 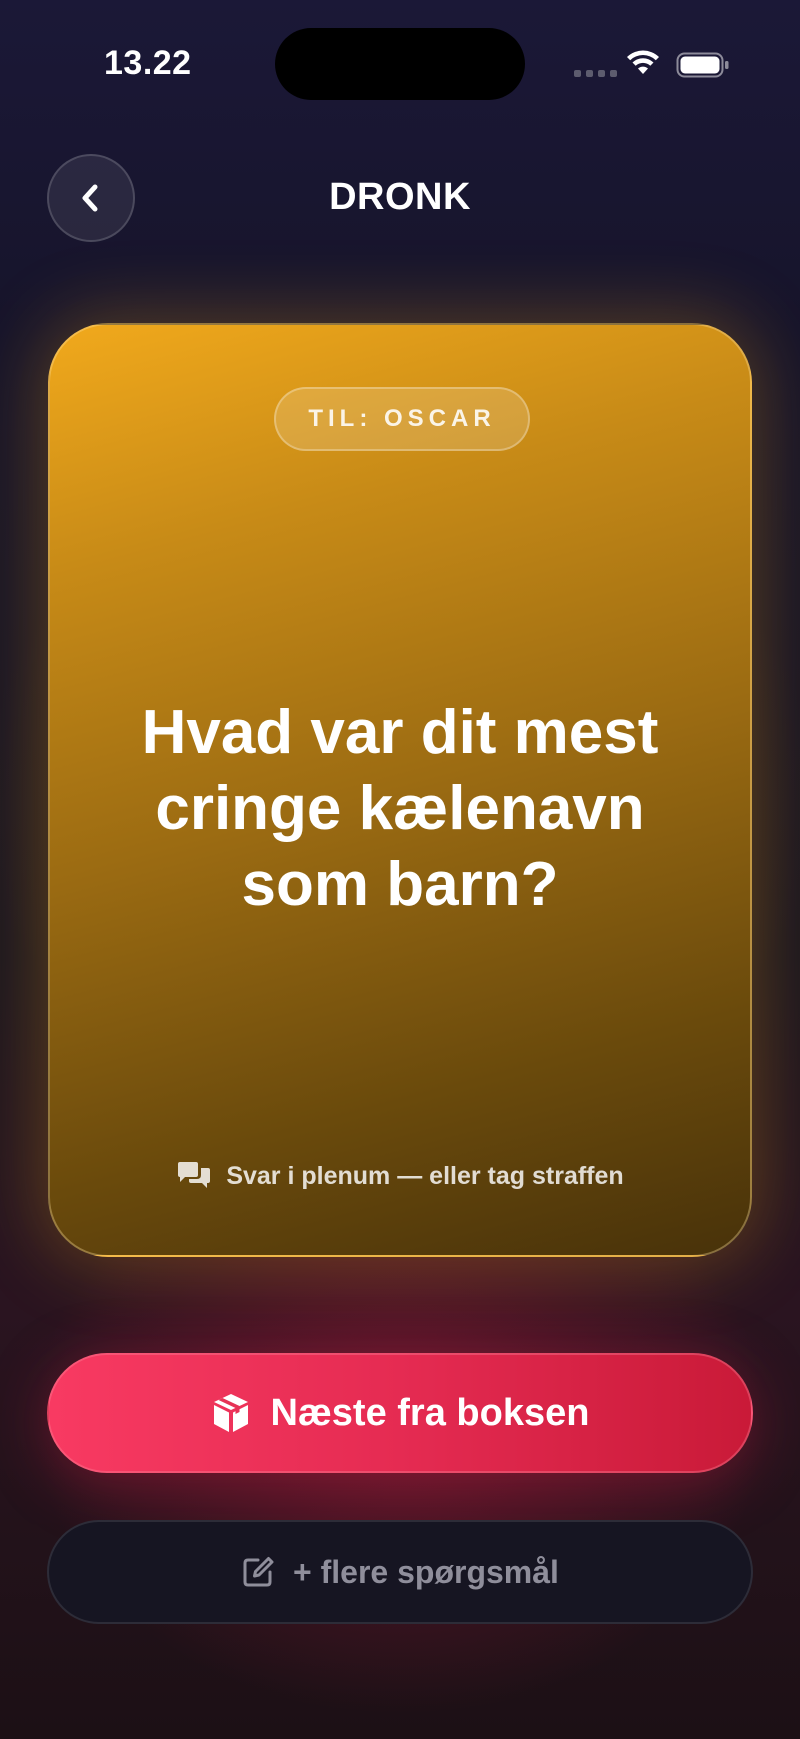 I want to click on dynamic-island, so click(x=400, y=64).